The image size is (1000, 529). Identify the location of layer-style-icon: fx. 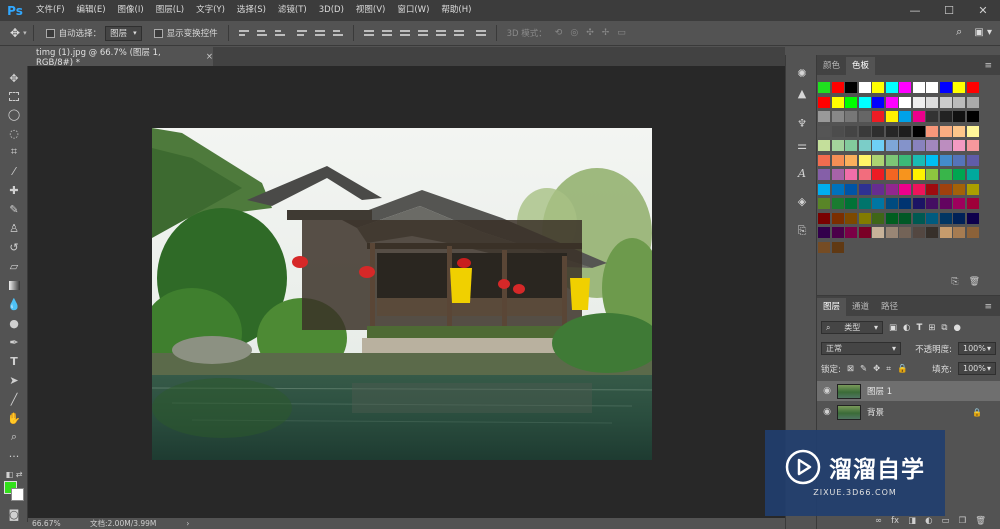
(895, 522).